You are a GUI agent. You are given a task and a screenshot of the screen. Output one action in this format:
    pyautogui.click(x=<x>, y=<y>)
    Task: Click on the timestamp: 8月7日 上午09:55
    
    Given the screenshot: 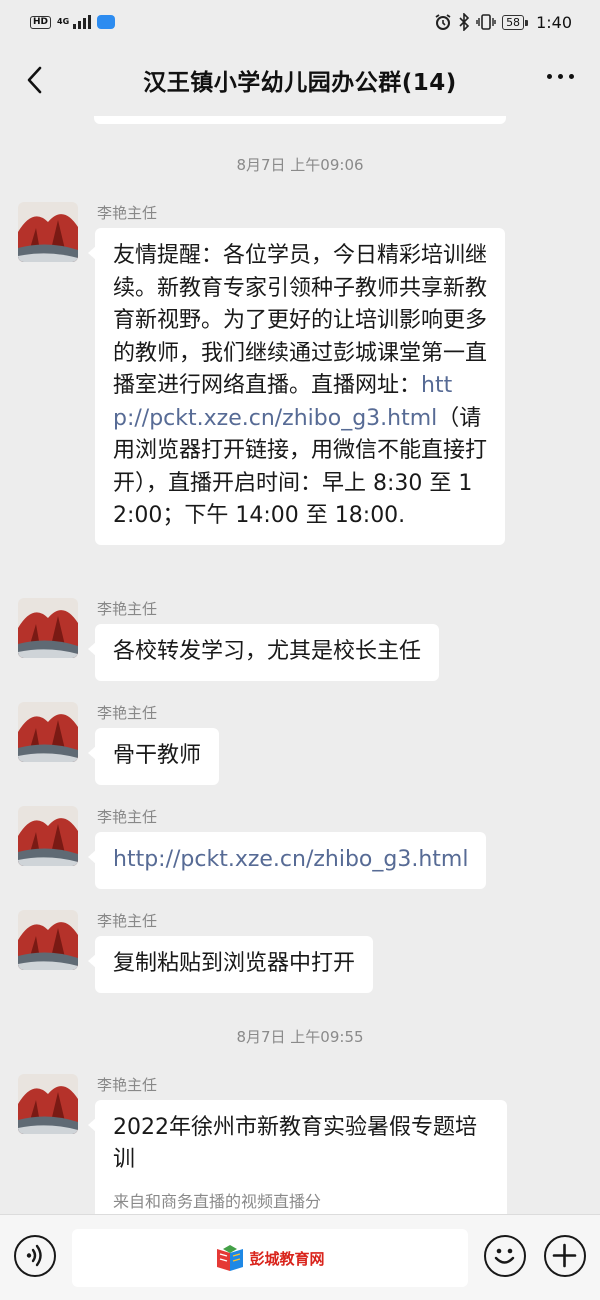 What is the action you would take?
    pyautogui.click(x=300, y=1037)
    